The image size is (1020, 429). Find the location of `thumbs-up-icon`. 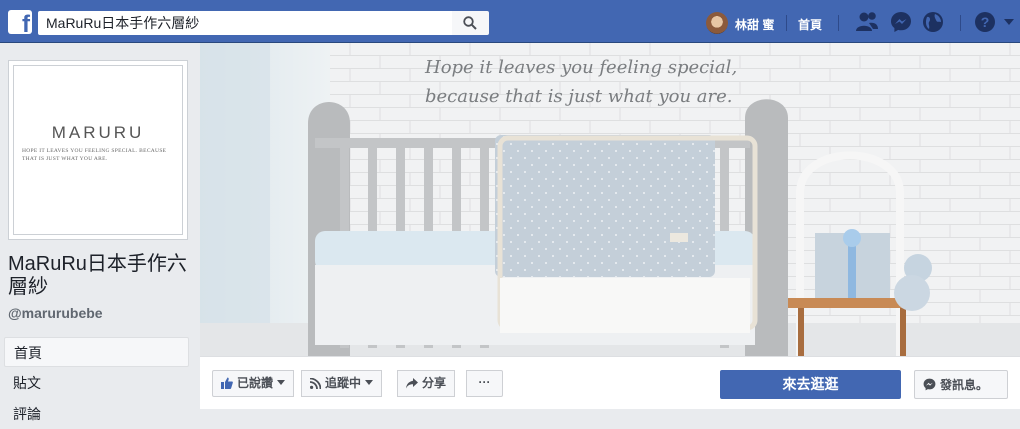

thumbs-up-icon is located at coordinates (227, 383).